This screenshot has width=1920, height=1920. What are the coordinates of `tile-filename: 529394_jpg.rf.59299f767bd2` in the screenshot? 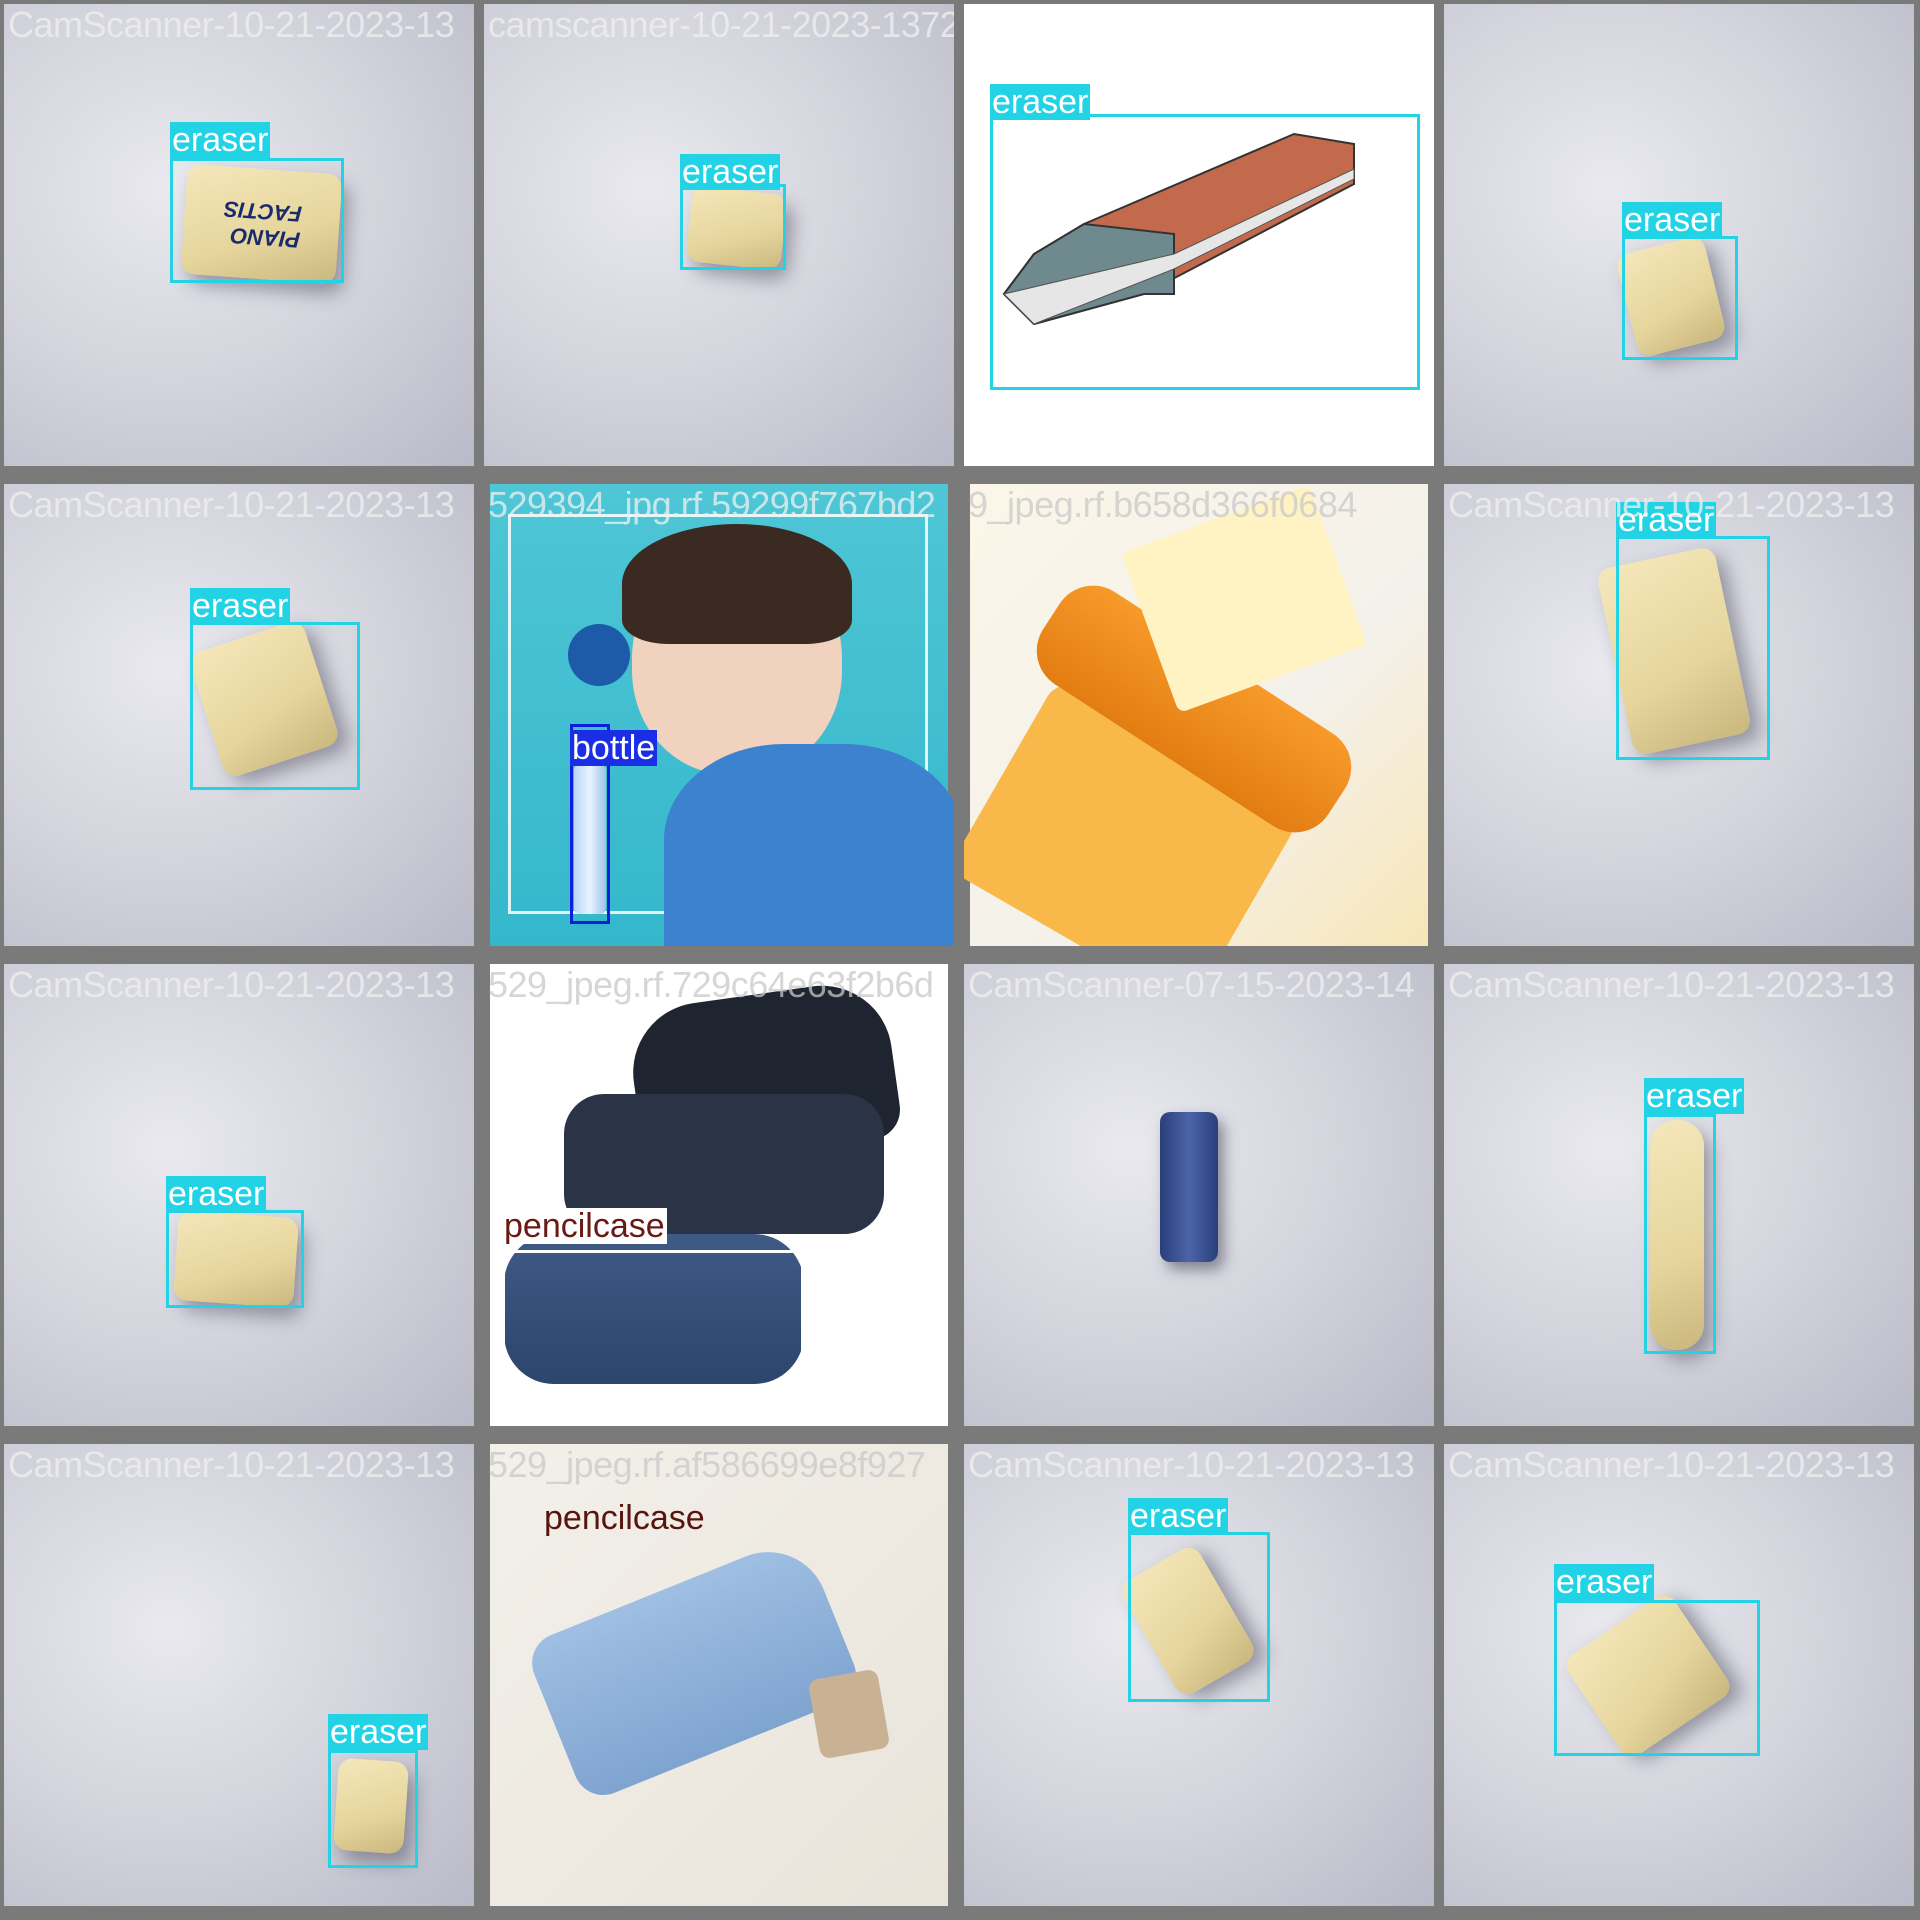 It's located at (712, 504).